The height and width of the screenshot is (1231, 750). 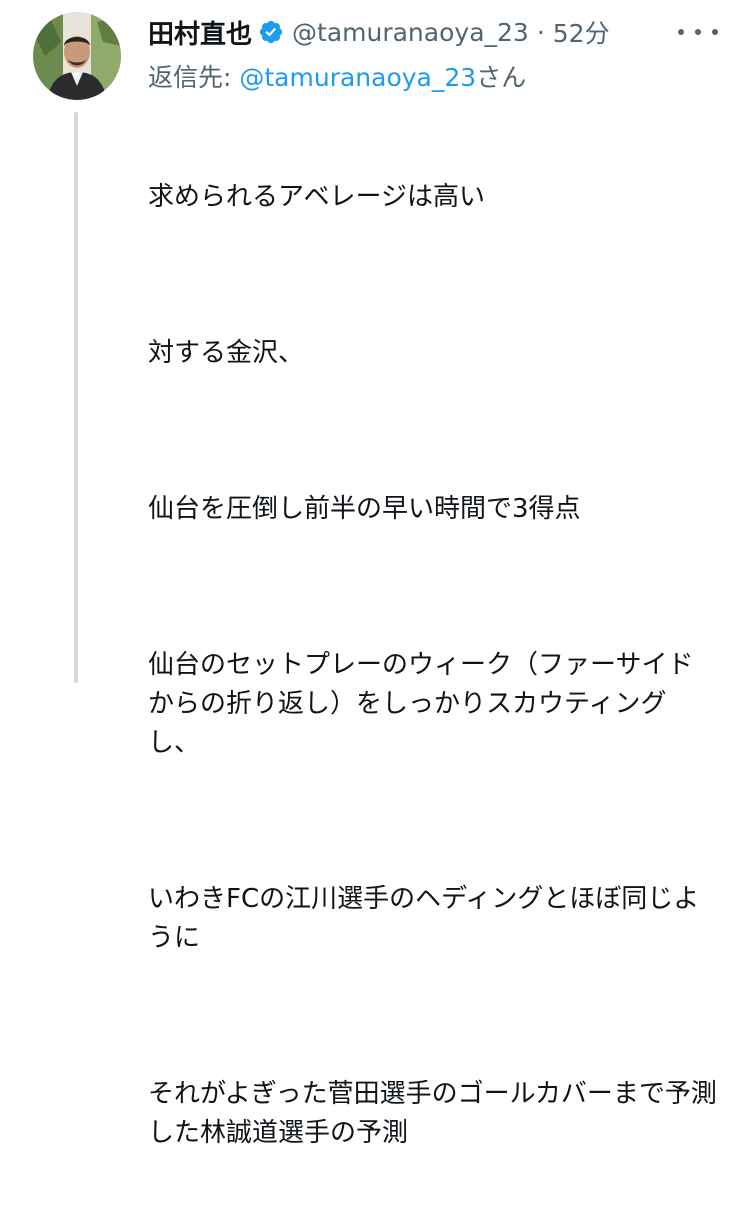 I want to click on tweet-paragraph: 対する金沢、, so click(x=226, y=353).